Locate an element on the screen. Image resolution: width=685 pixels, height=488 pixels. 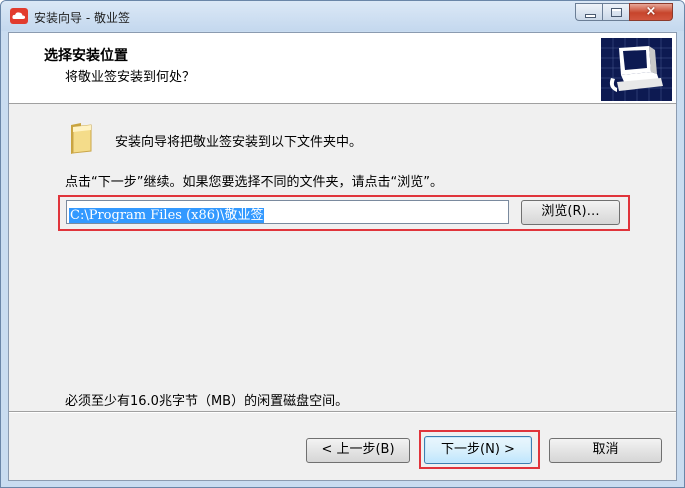
maximize-button is located at coordinates (615, 12).